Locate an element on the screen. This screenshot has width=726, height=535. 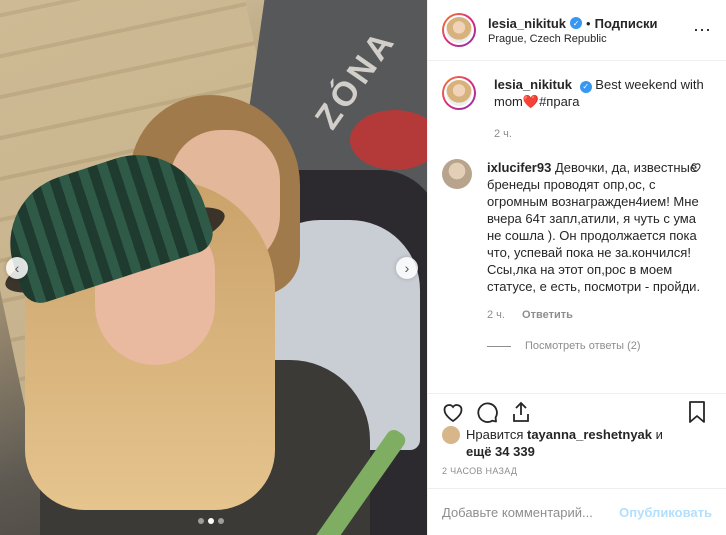
comment-button is located at coordinates (487, 412).